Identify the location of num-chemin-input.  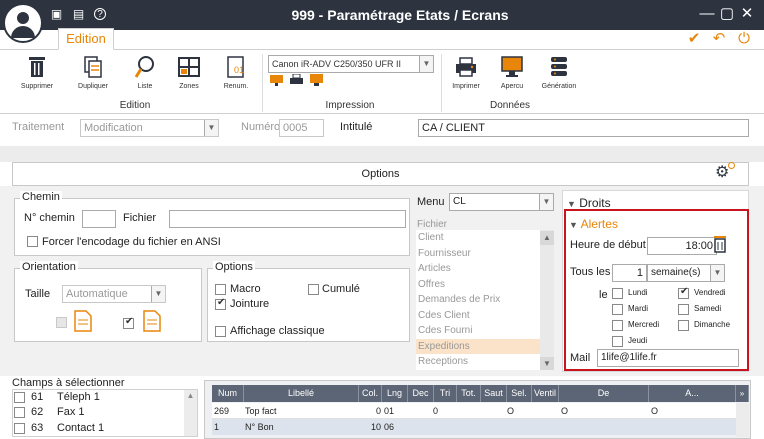
(99, 219).